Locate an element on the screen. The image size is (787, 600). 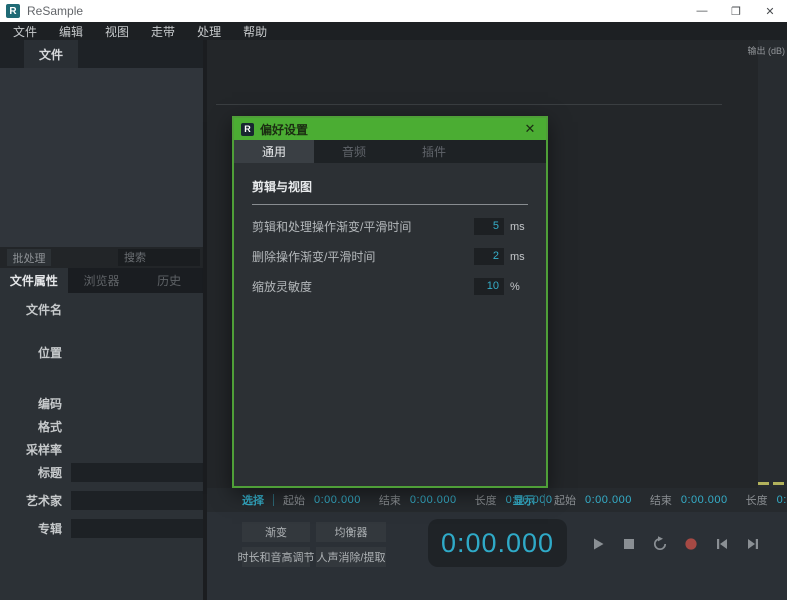
skip-to-end-icon is located at coordinates (753, 544).